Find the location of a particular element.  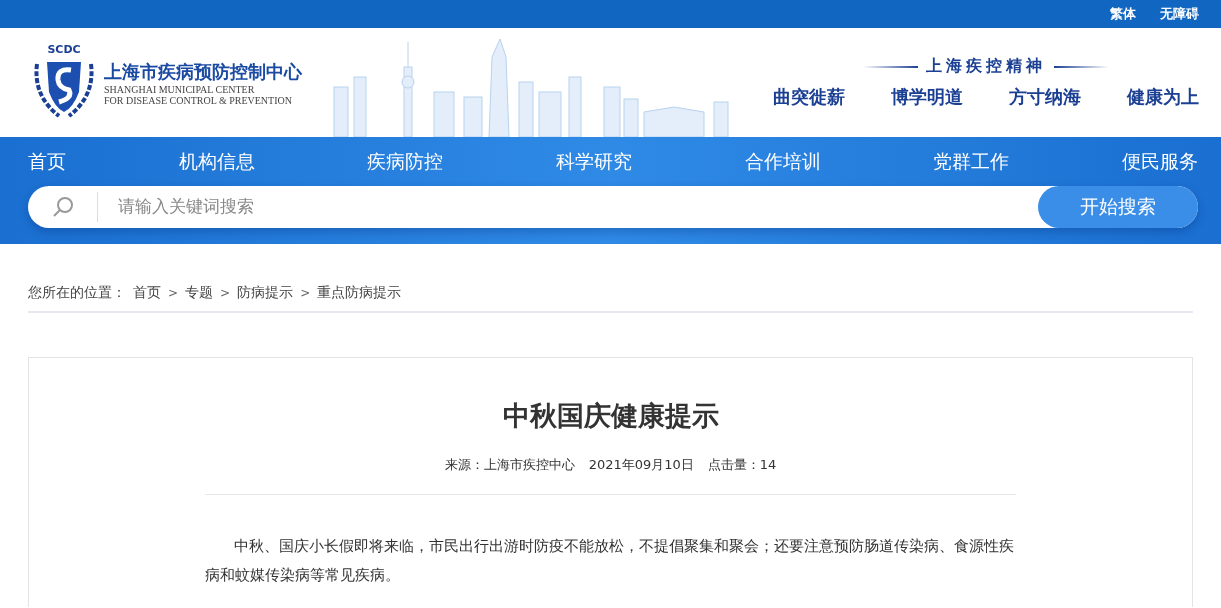

article-title: 中秋国庆健康提示 is located at coordinates (610, 416).